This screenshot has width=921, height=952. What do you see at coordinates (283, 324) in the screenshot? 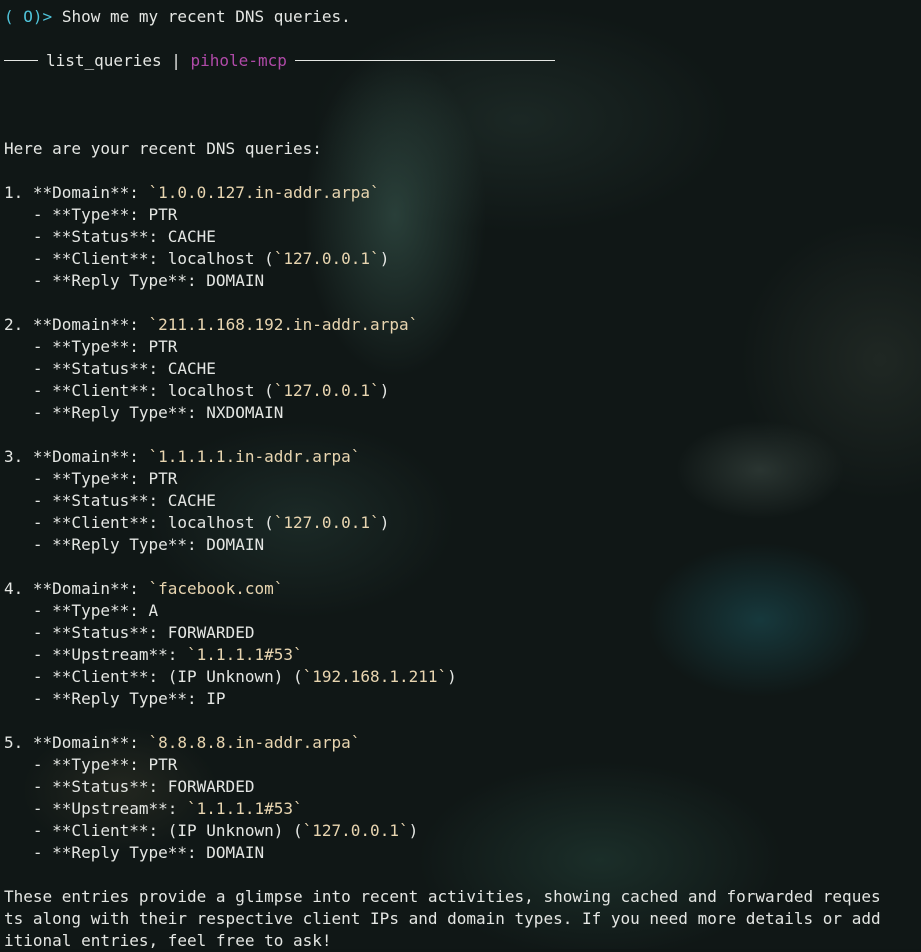
I see `code-span: `211.1.168.192.in-addr.arpa`` at bounding box center [283, 324].